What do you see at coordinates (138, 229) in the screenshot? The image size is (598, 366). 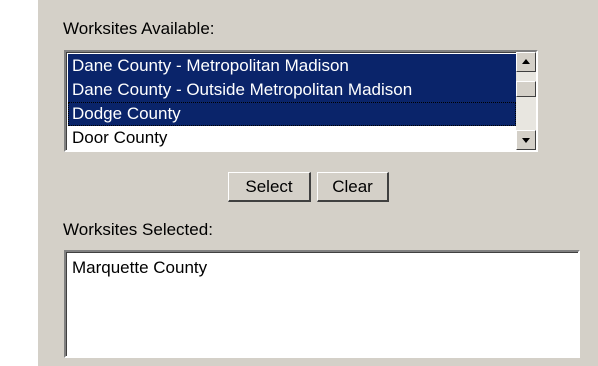 I see `worksites-selected-label: Worksites Selected:` at bounding box center [138, 229].